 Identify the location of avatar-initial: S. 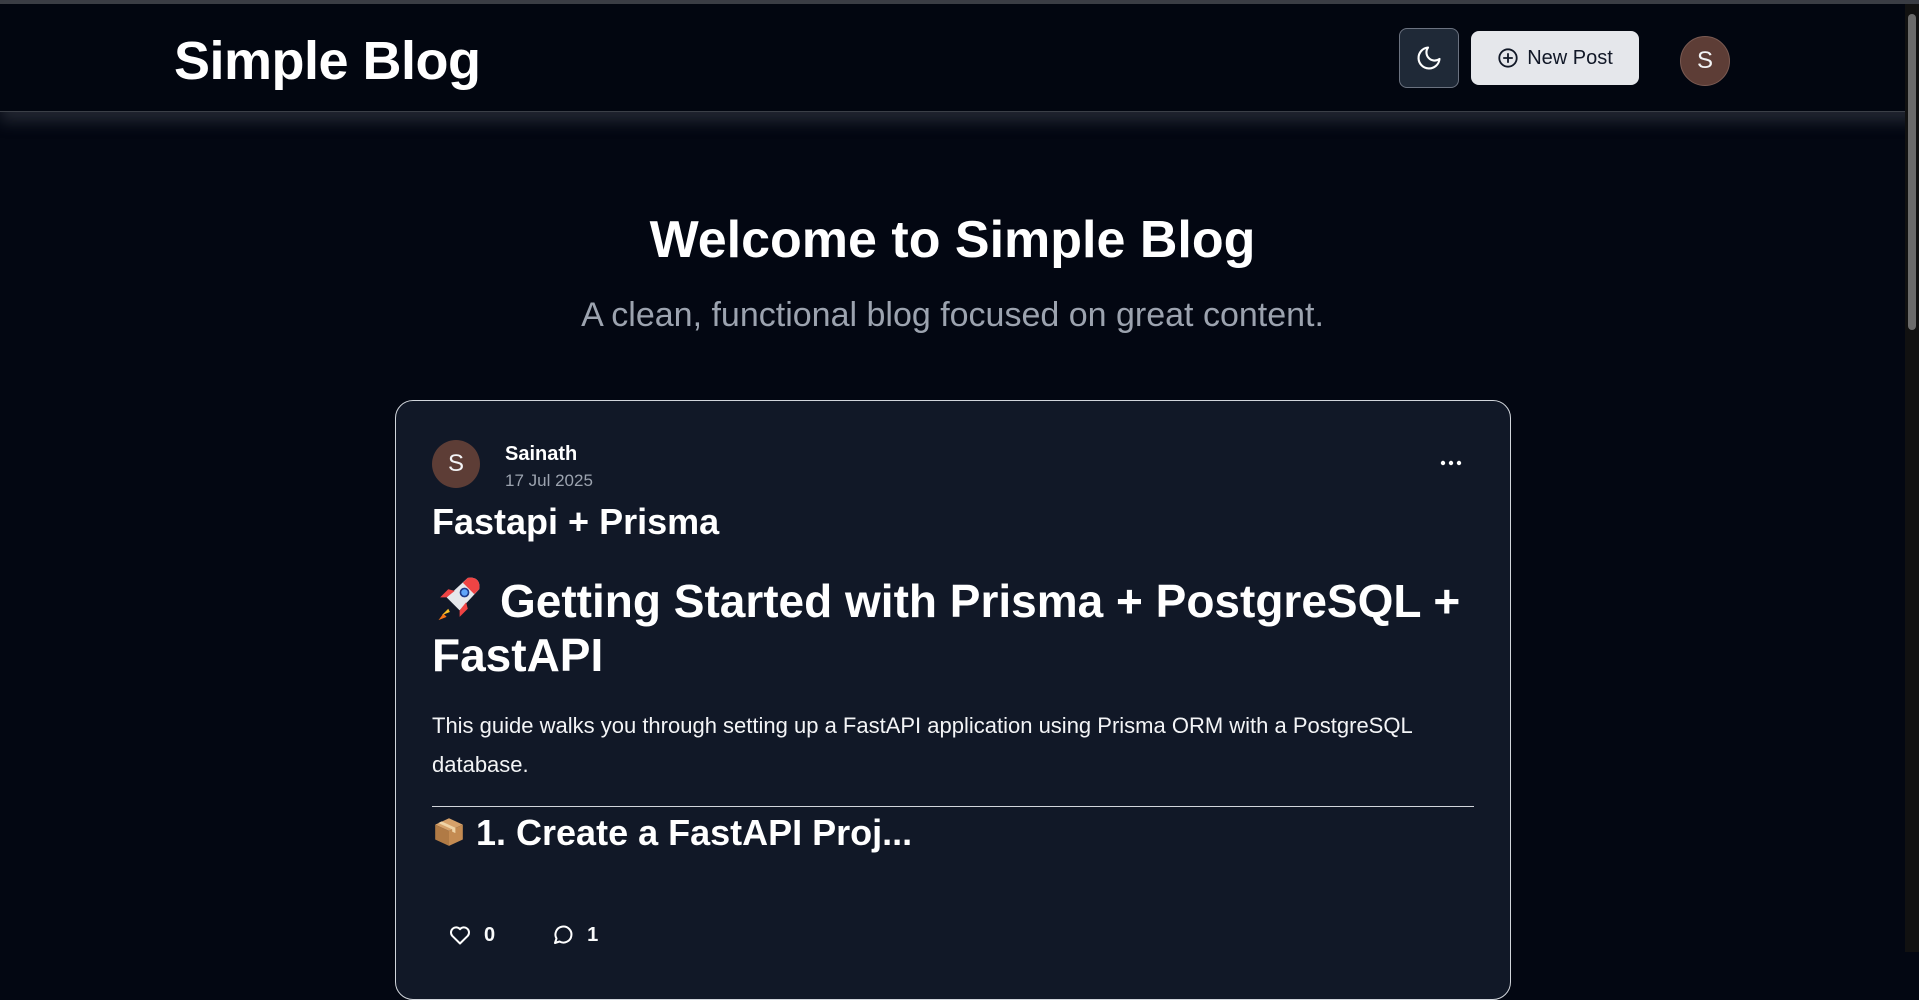
(1704, 60).